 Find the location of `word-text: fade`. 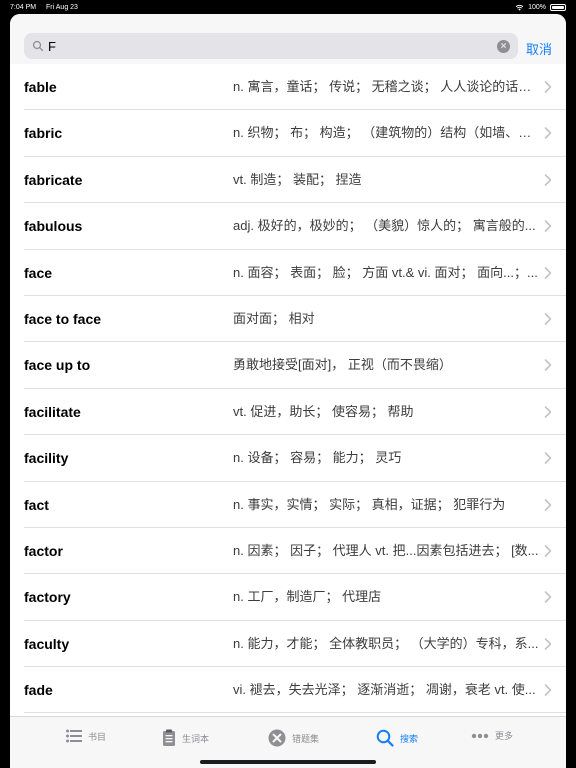

word-text: fade is located at coordinates (38, 690).